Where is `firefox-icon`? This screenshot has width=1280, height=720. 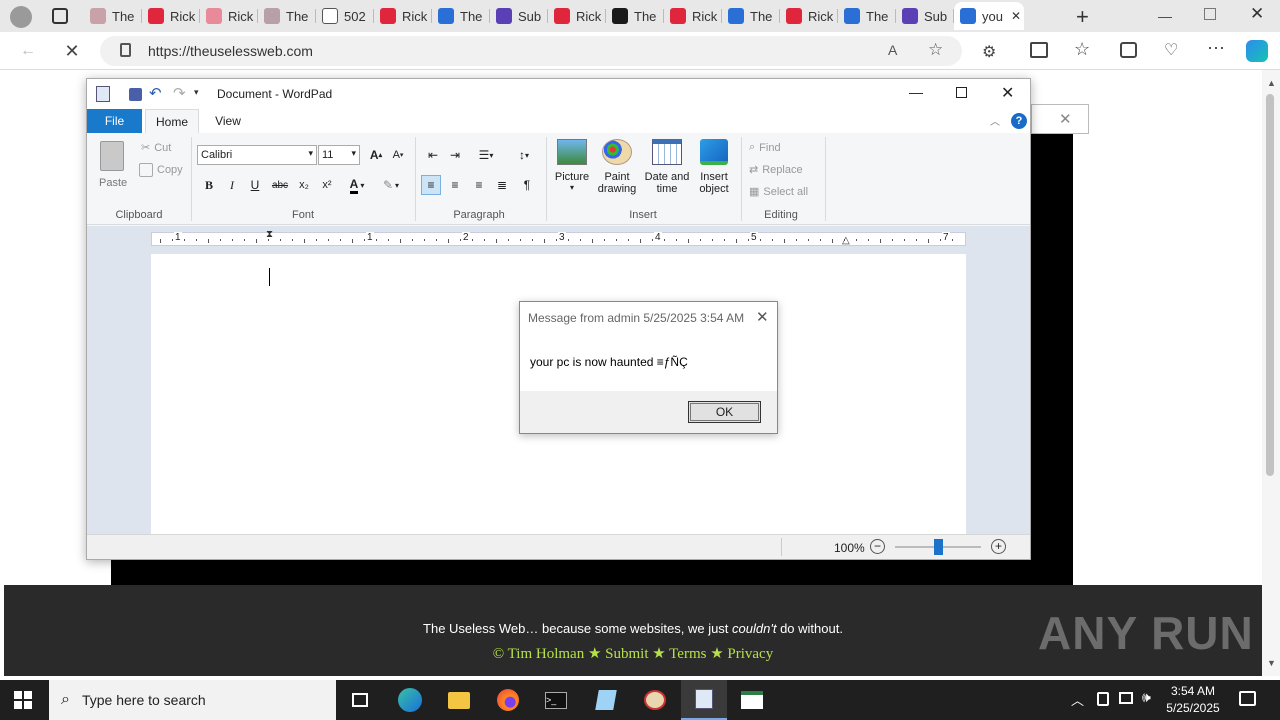 firefox-icon is located at coordinates (508, 700).